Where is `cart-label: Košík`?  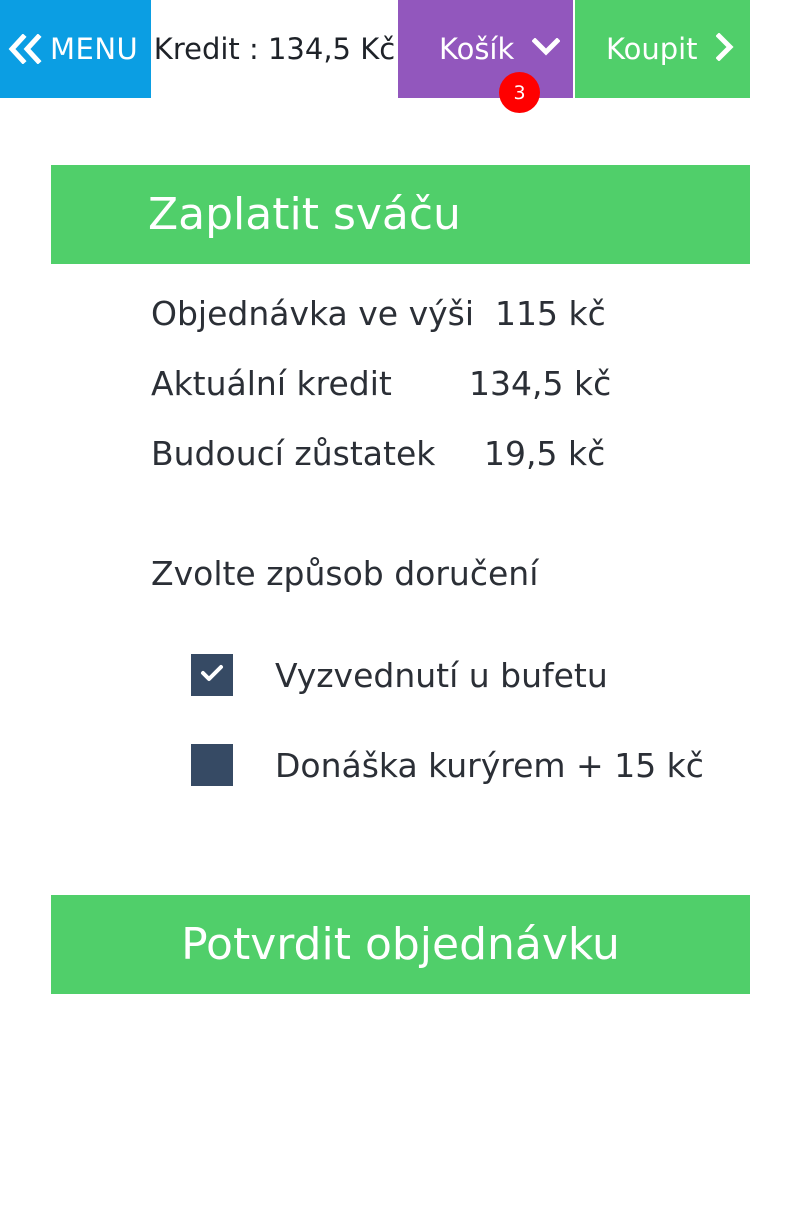 cart-label: Košík is located at coordinates (477, 49).